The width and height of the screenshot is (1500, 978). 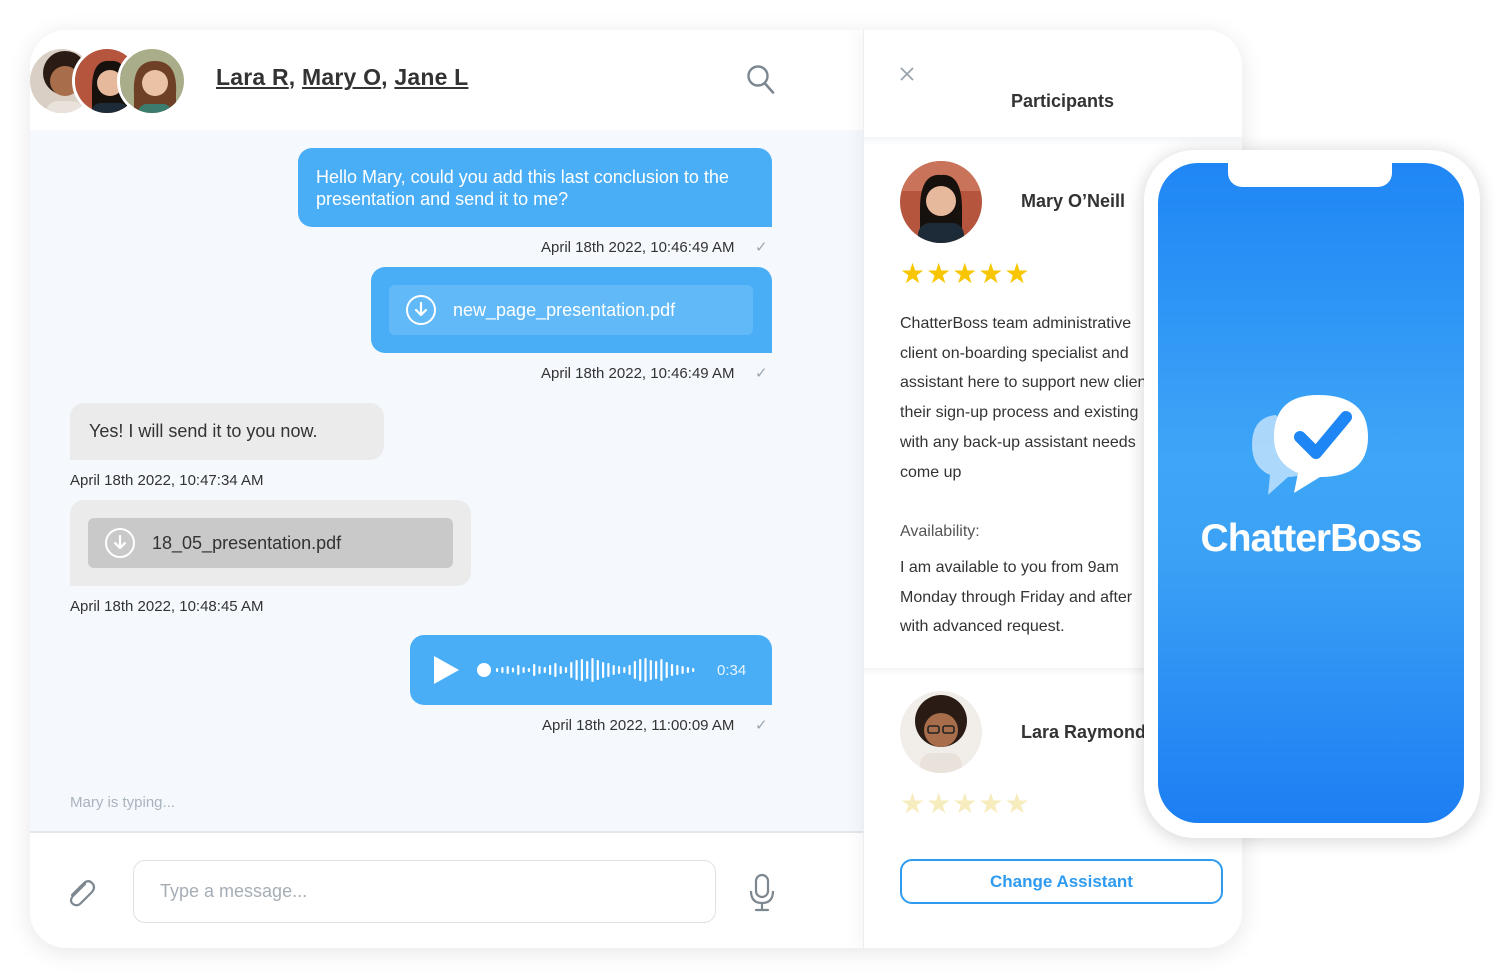 I want to click on play-icon, so click(x=446, y=670).